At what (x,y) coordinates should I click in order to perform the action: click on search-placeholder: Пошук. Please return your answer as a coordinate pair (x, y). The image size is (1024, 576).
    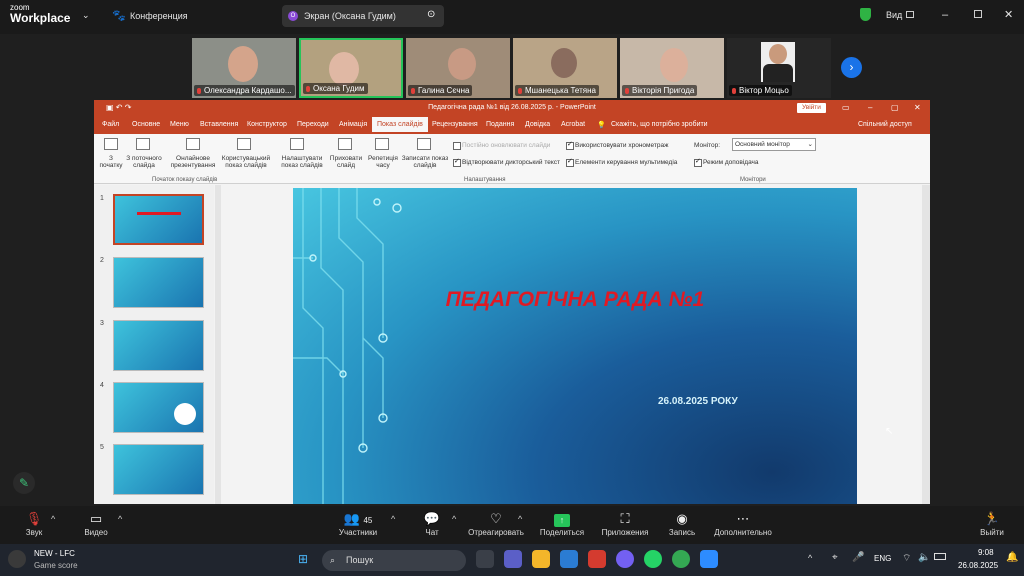
    Looking at the image, I should click on (360, 560).